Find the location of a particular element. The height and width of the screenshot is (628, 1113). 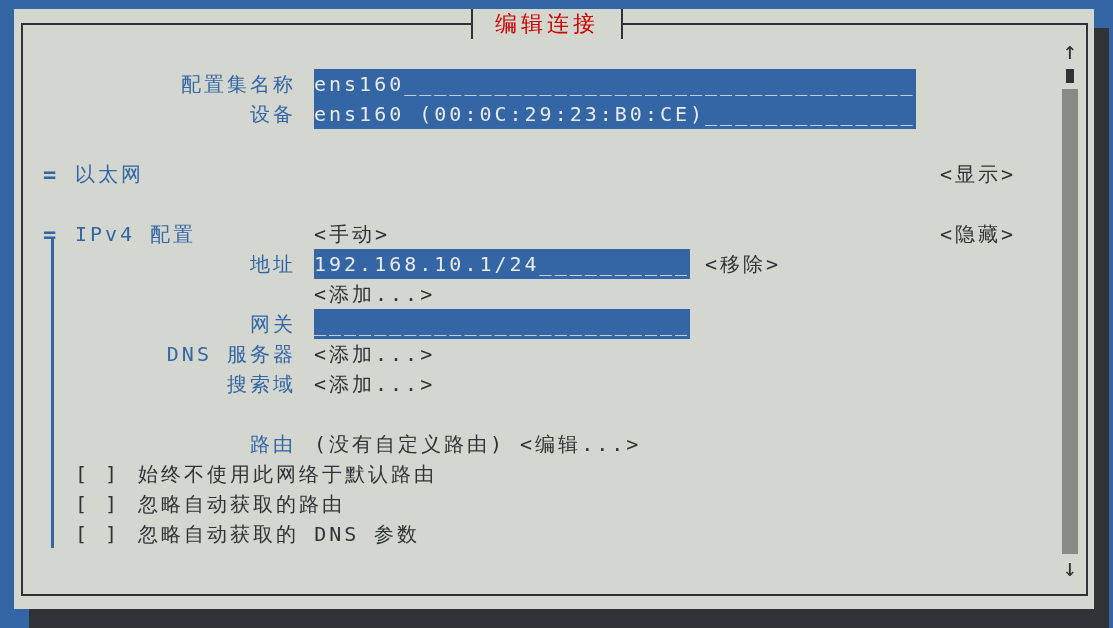

window-title: 编辑连接 is located at coordinates (547, 24).